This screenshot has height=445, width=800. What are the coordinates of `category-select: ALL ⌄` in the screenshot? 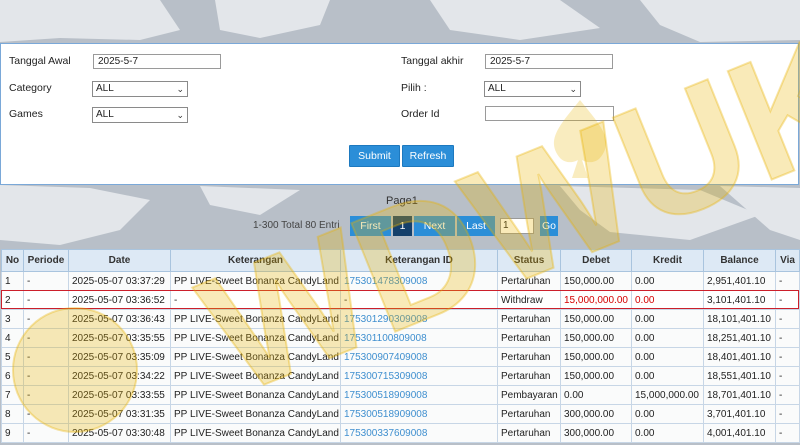 It's located at (140, 89).